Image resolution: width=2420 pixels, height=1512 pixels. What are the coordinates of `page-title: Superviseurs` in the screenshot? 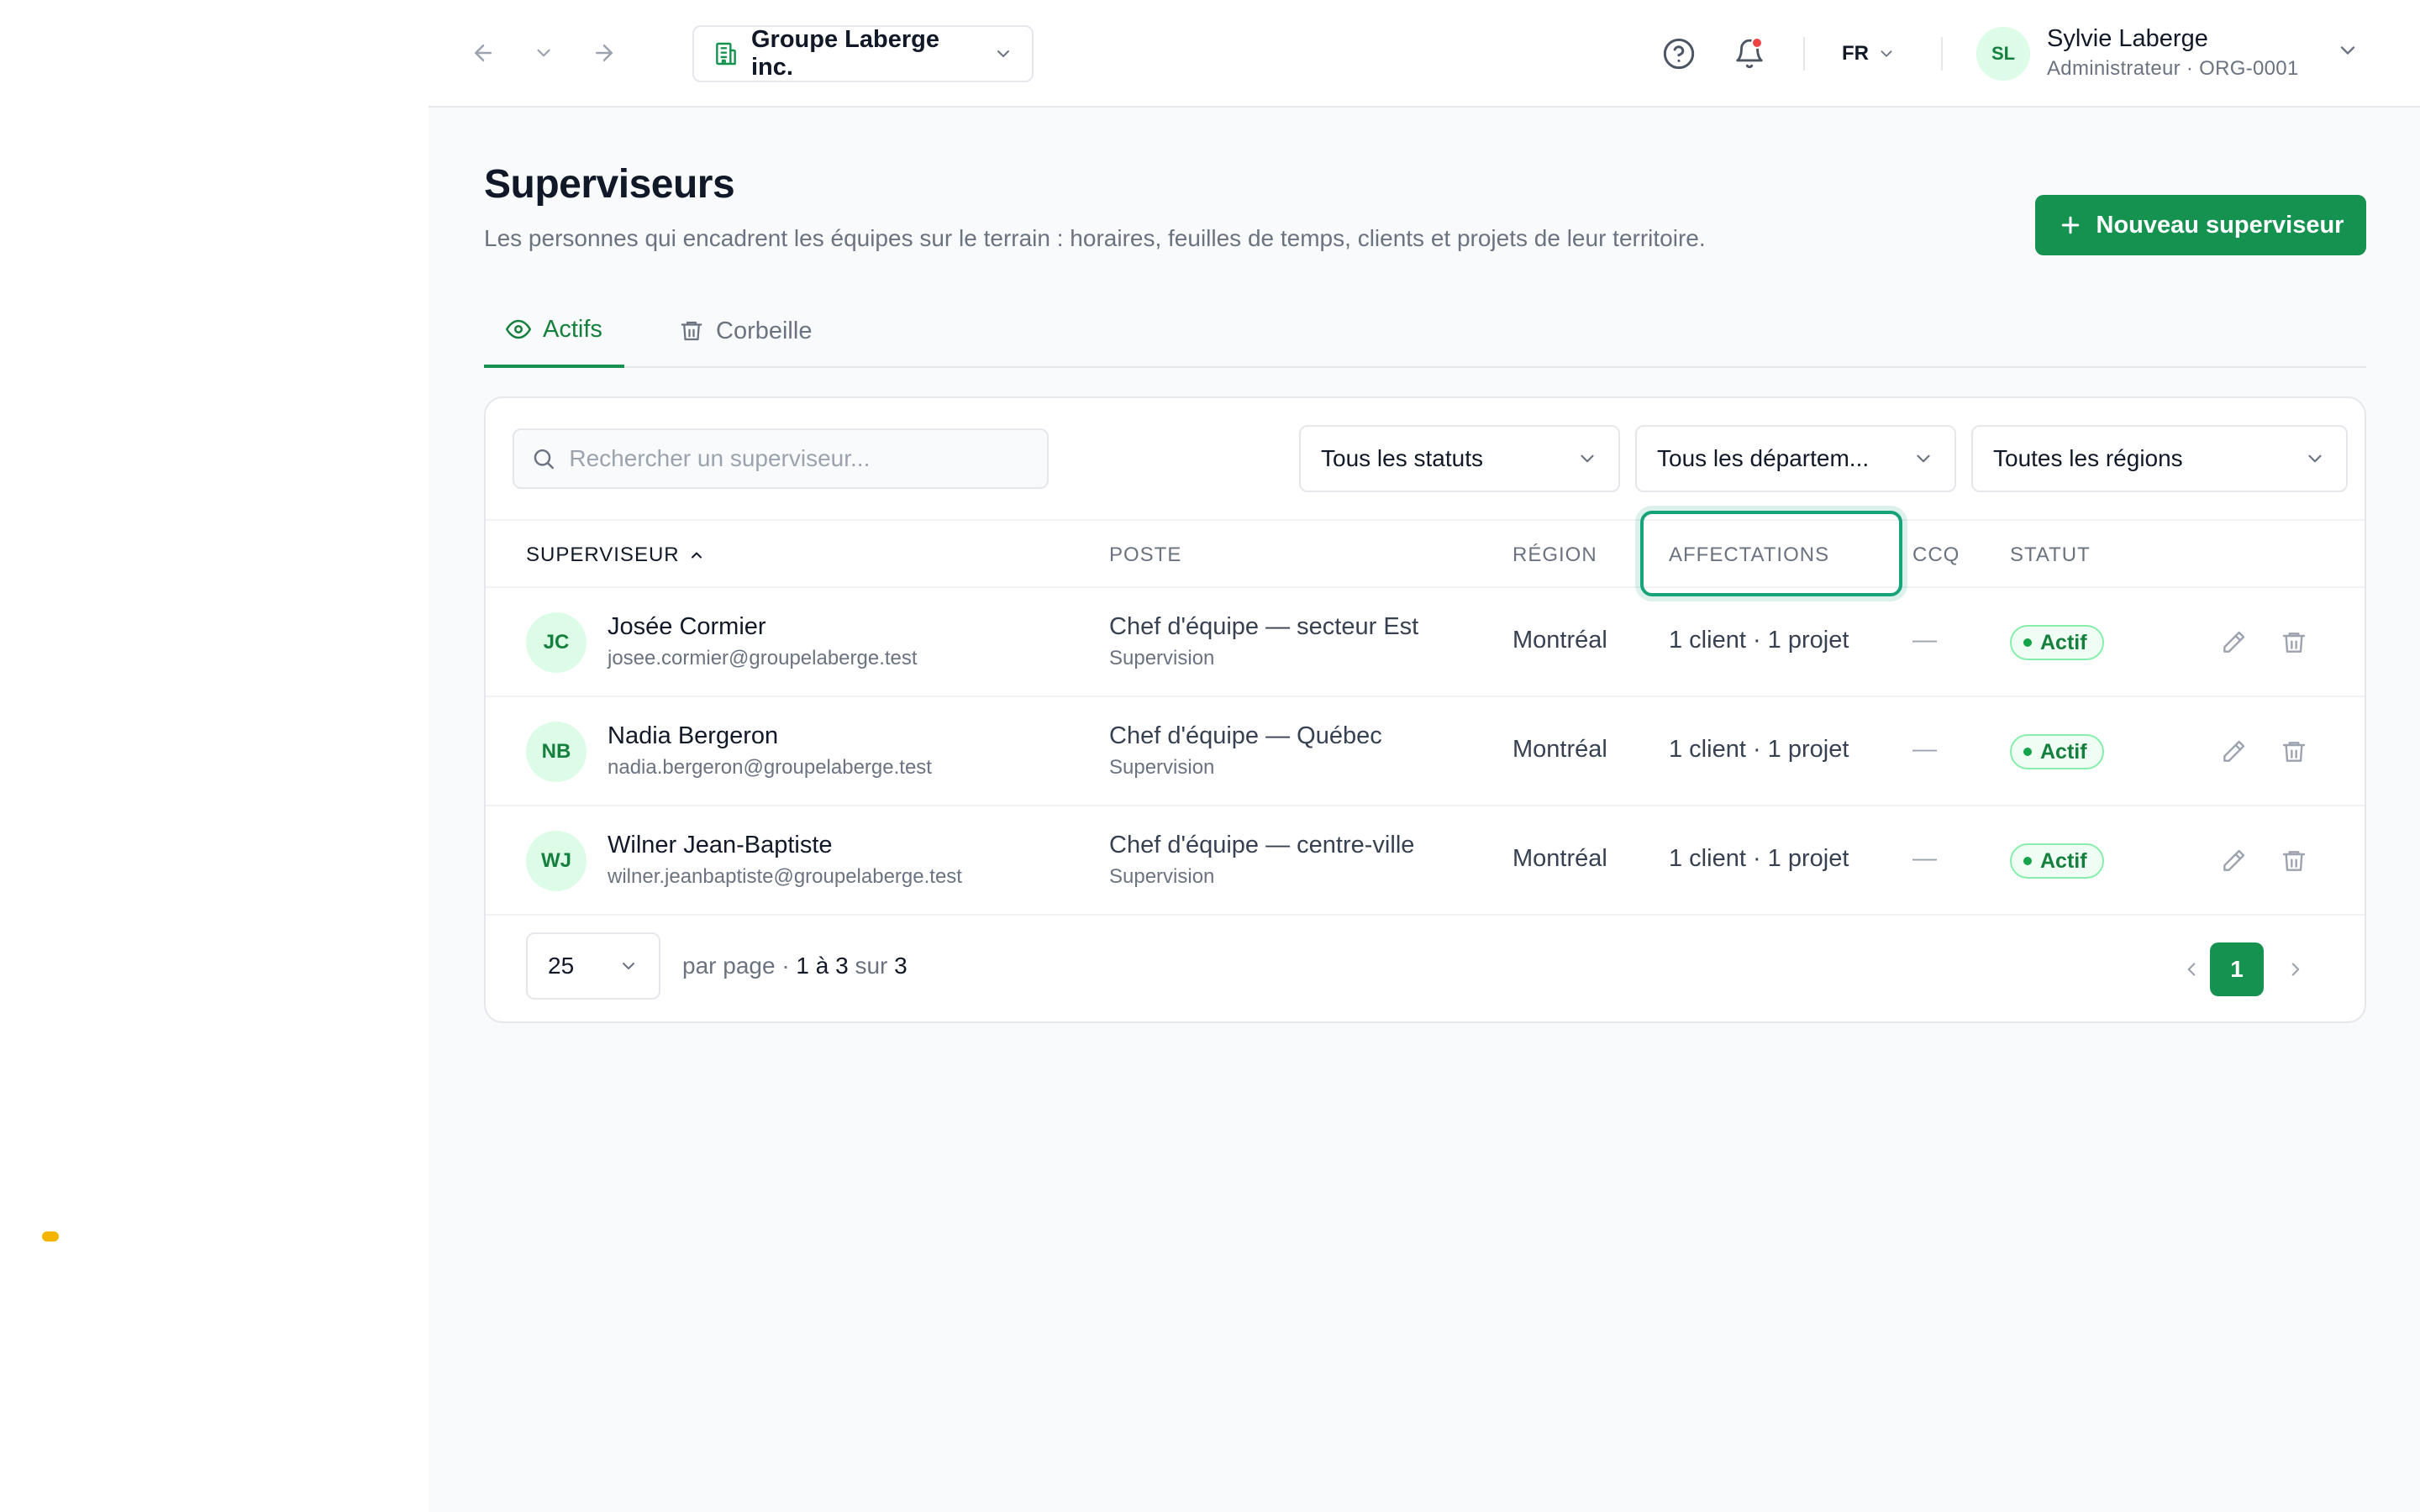 It's located at (609, 184).